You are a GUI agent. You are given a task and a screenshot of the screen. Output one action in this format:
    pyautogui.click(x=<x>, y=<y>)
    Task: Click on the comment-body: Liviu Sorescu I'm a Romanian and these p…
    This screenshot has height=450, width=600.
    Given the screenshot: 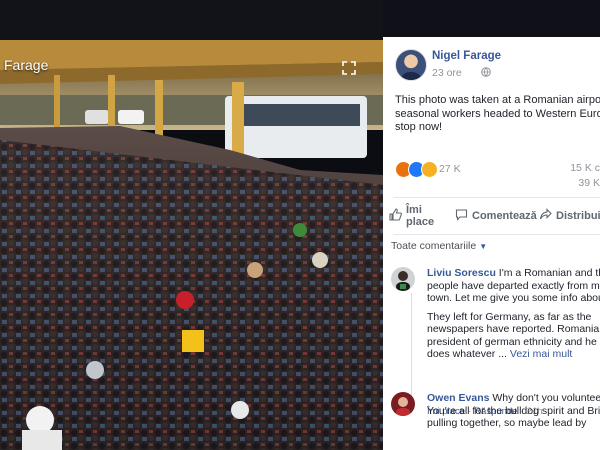 What is the action you would take?
    pyautogui.click(x=513, y=314)
    